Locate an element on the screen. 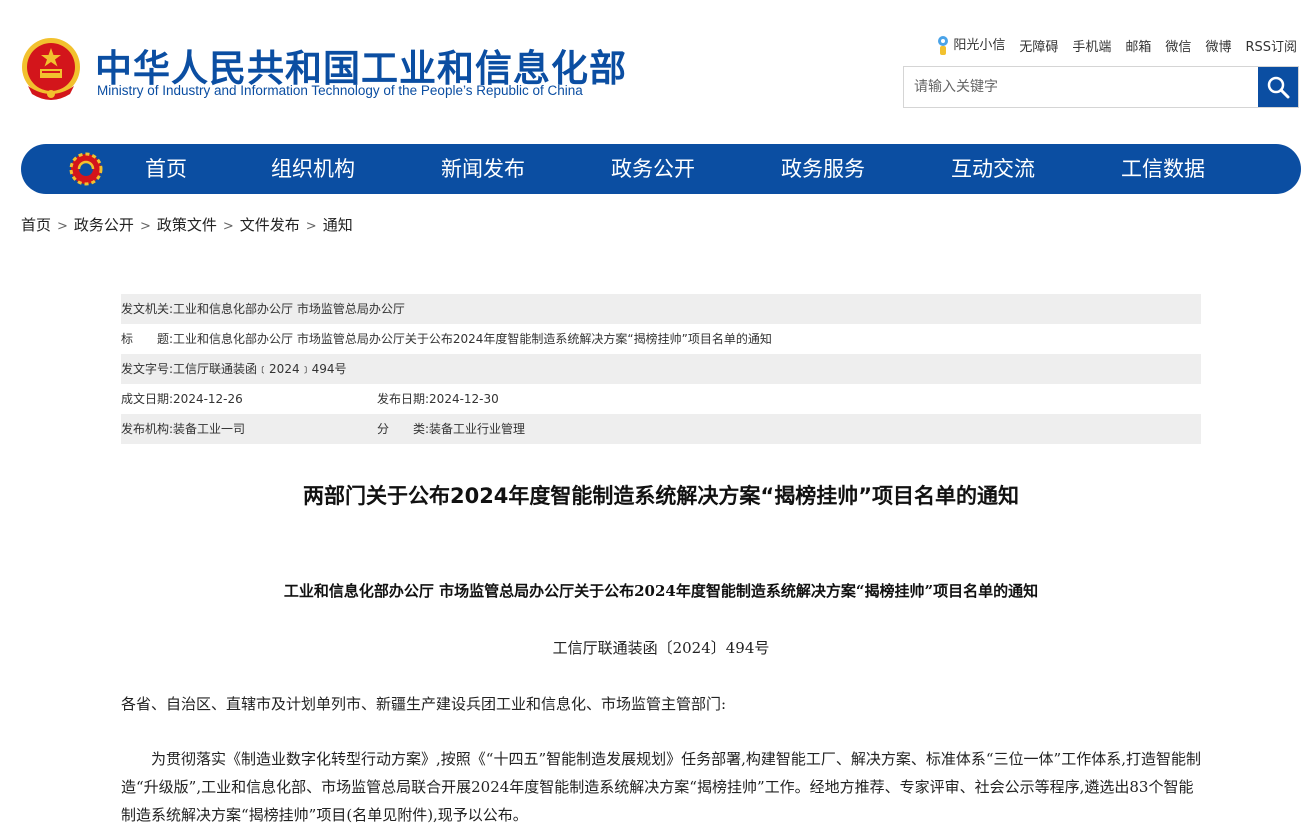 The image size is (1309, 840). search-button is located at coordinates (1278, 87).